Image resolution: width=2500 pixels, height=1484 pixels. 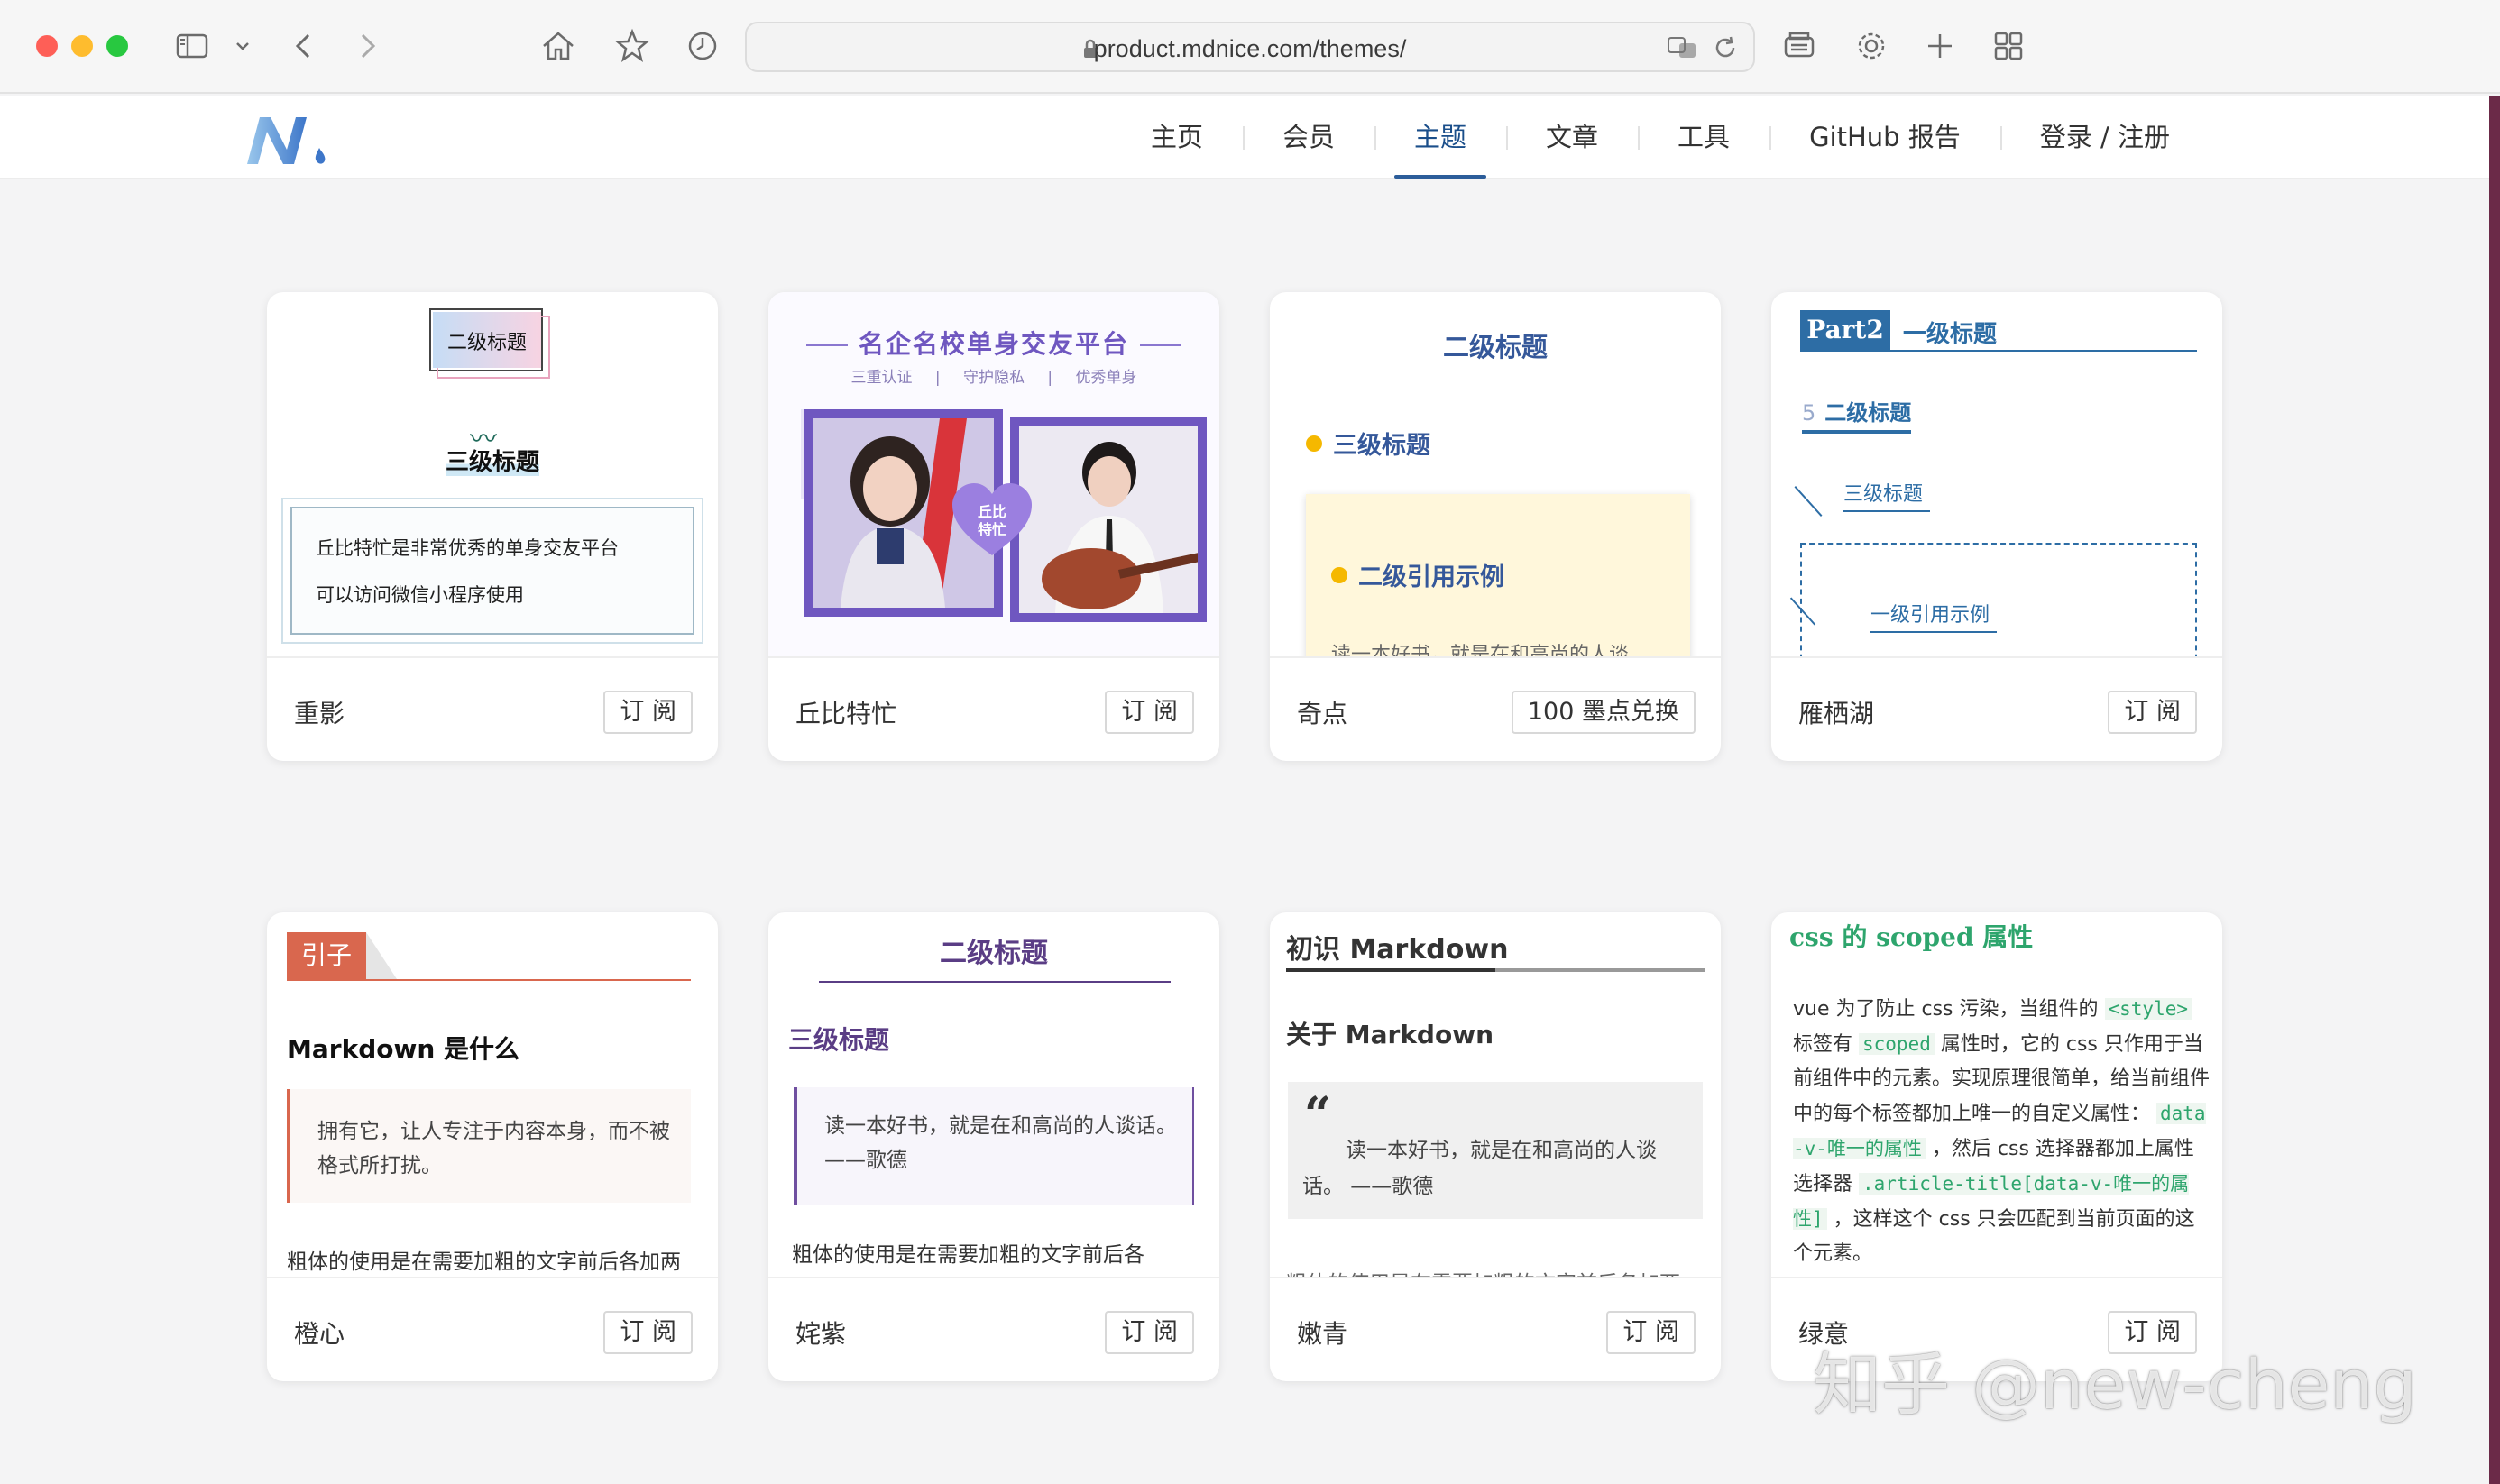 What do you see at coordinates (367, 46) in the screenshot?
I see `forward-icon` at bounding box center [367, 46].